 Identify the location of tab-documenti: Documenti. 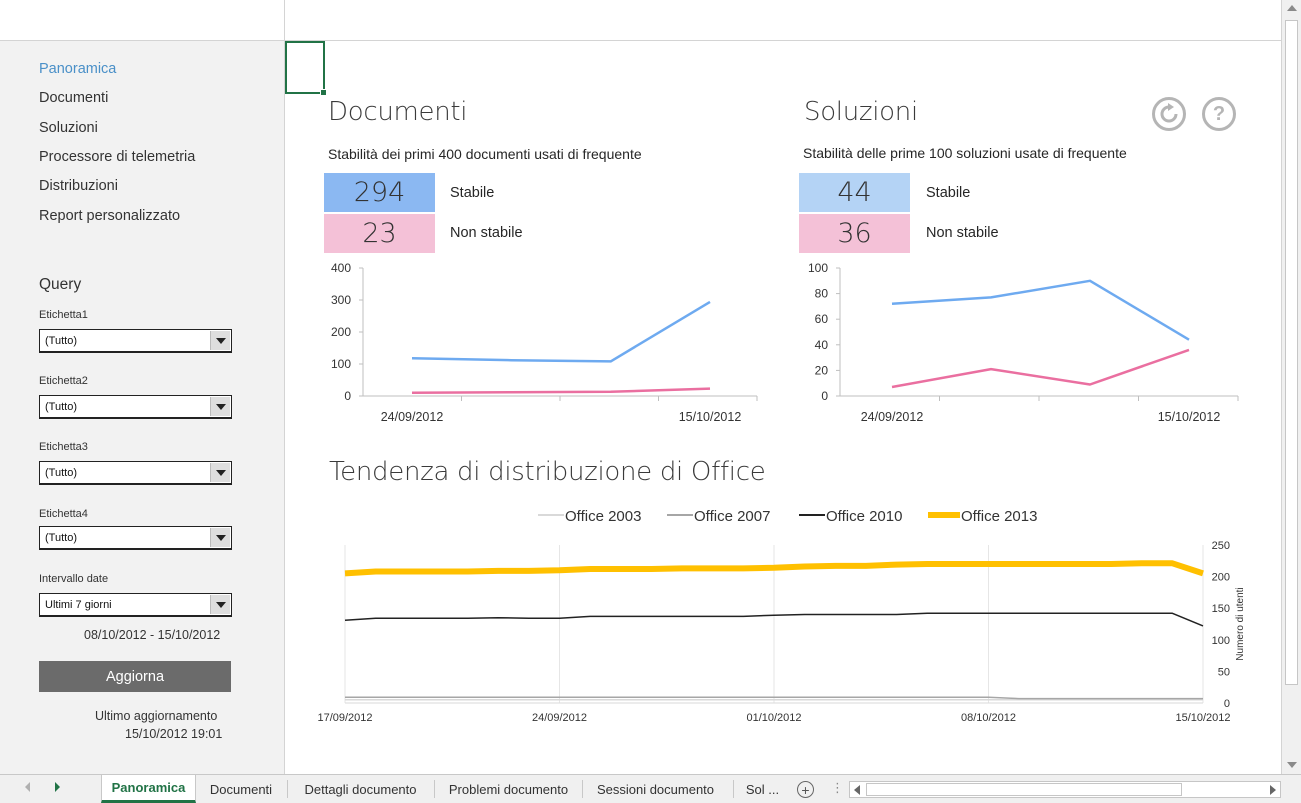
(241, 789).